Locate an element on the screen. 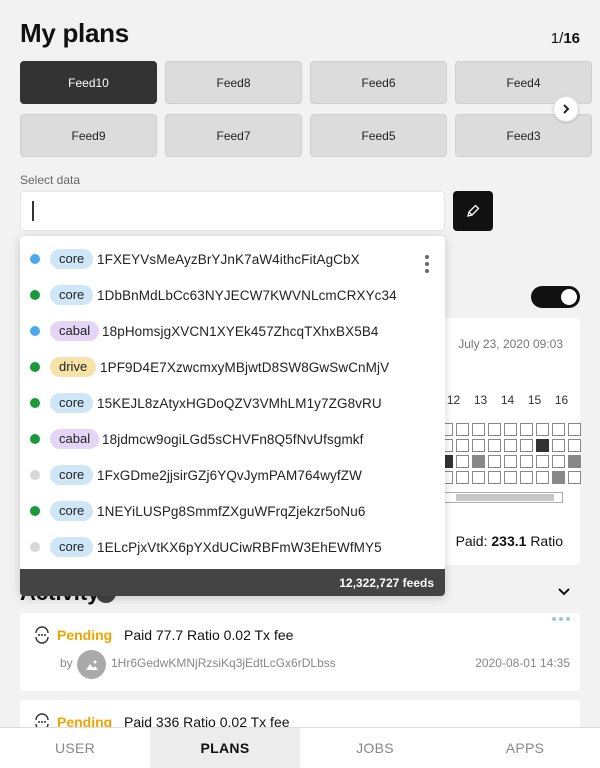  type-tag: cabal is located at coordinates (75, 439).